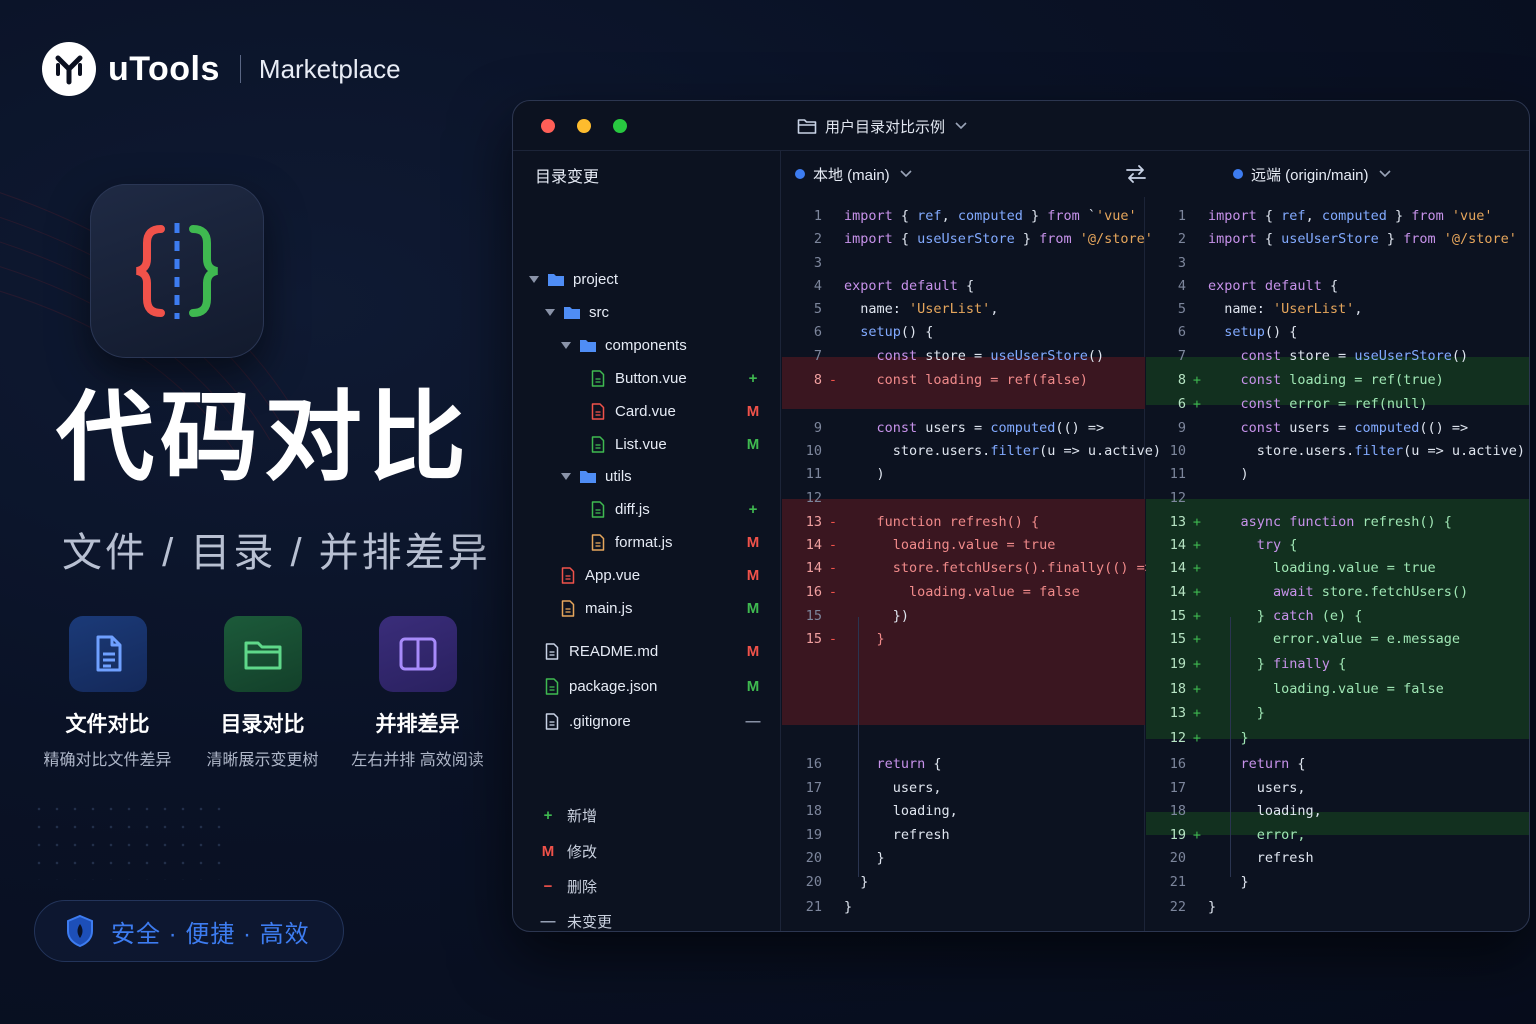 The width and height of the screenshot is (1536, 1024). What do you see at coordinates (548, 125) in the screenshot?
I see `close-button` at bounding box center [548, 125].